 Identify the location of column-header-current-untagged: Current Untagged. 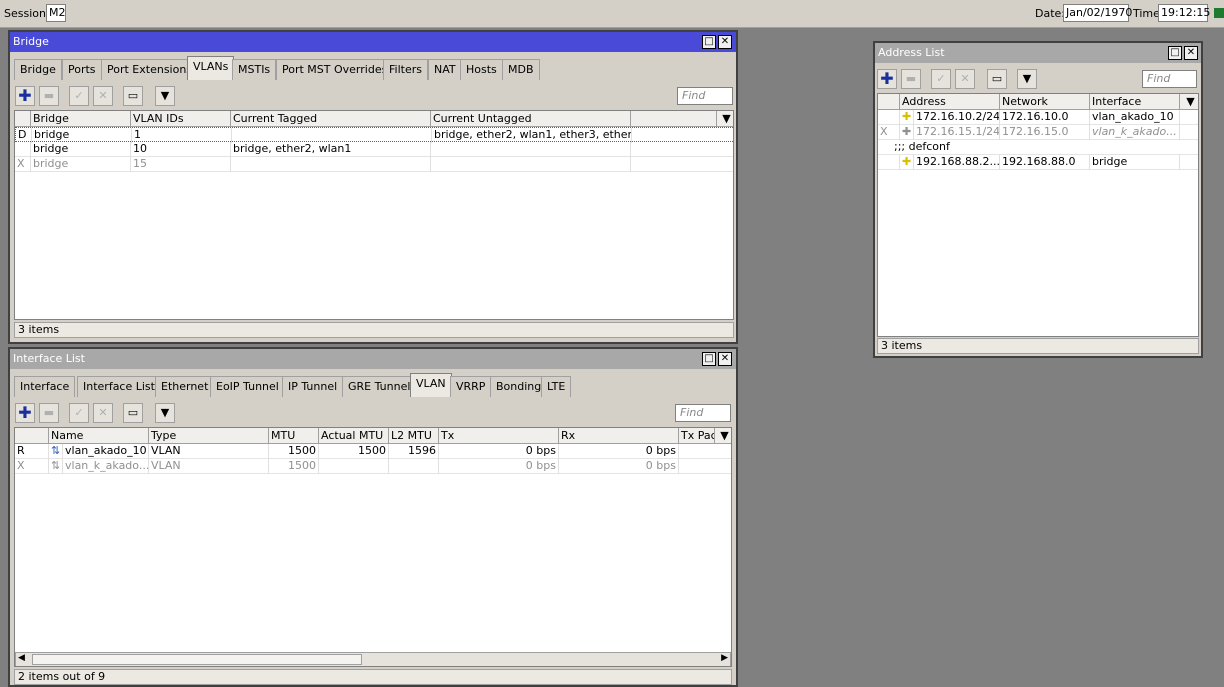
(531, 119).